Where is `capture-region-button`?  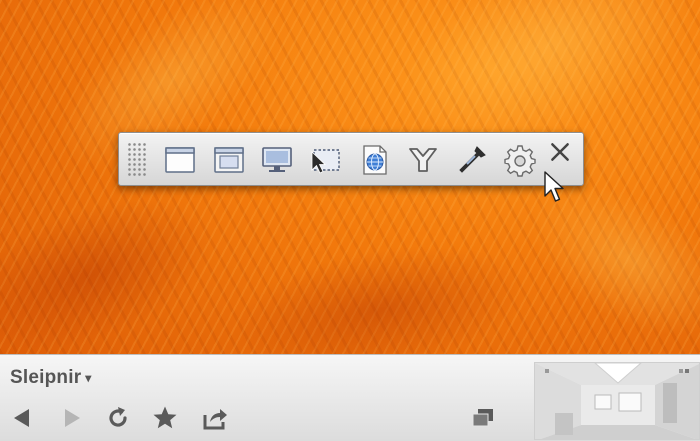
capture-region-button is located at coordinates (326, 160).